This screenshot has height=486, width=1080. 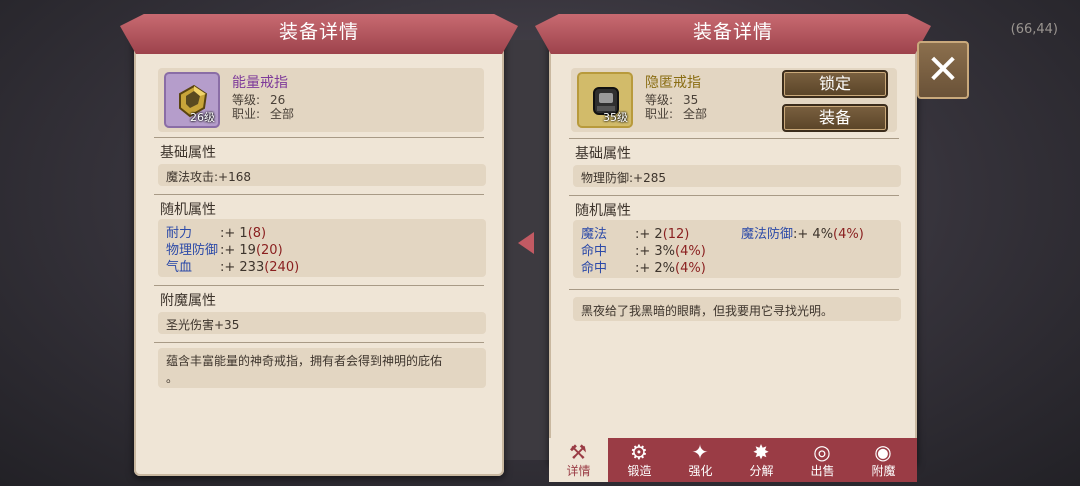 I want to click on tab-sell: ◎ 出售, so click(x=822, y=460).